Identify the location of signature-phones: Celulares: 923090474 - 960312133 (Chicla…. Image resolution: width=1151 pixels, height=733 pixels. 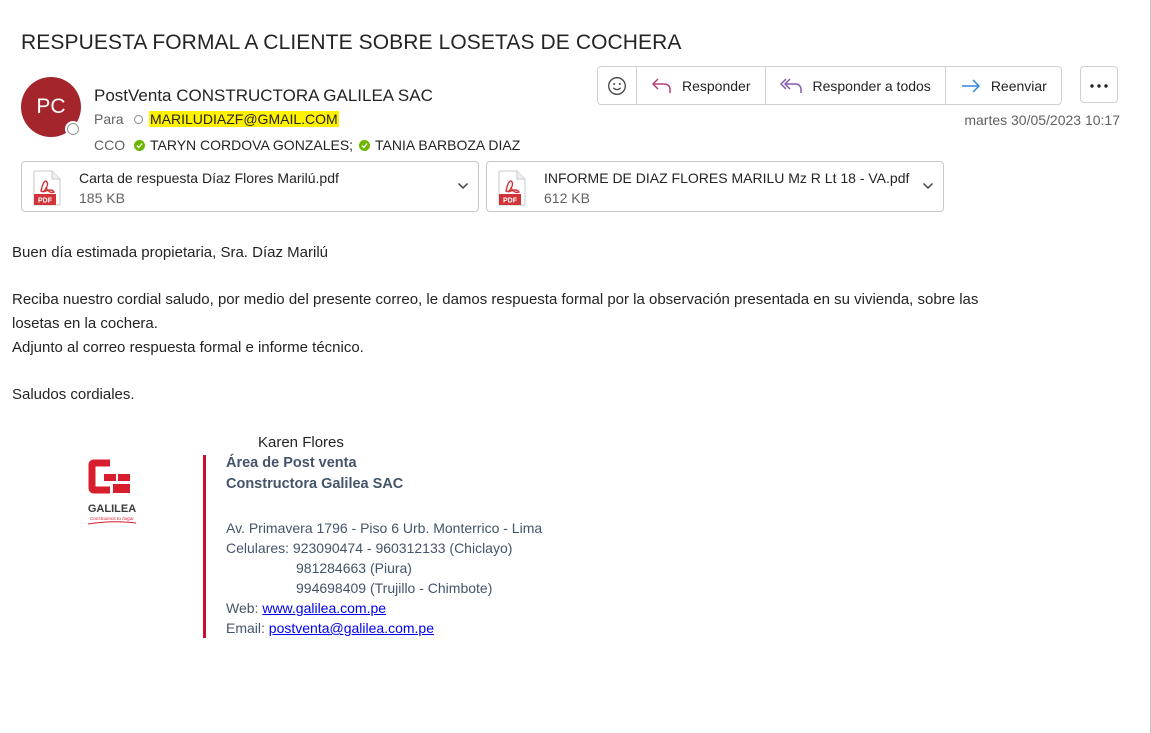
(369, 548).